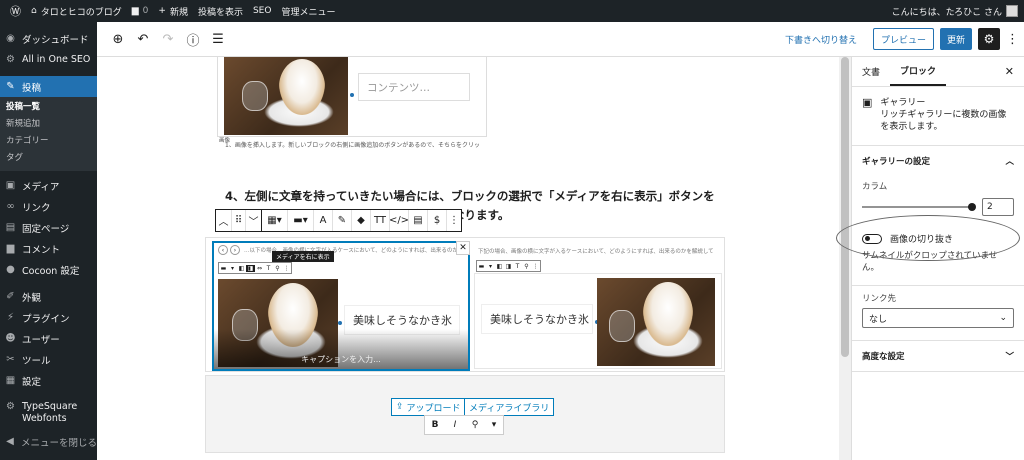 The width and height of the screenshot is (1024, 460). Describe the element at coordinates (48, 158) in the screenshot. I see `submenu-tags: タグ` at that location.